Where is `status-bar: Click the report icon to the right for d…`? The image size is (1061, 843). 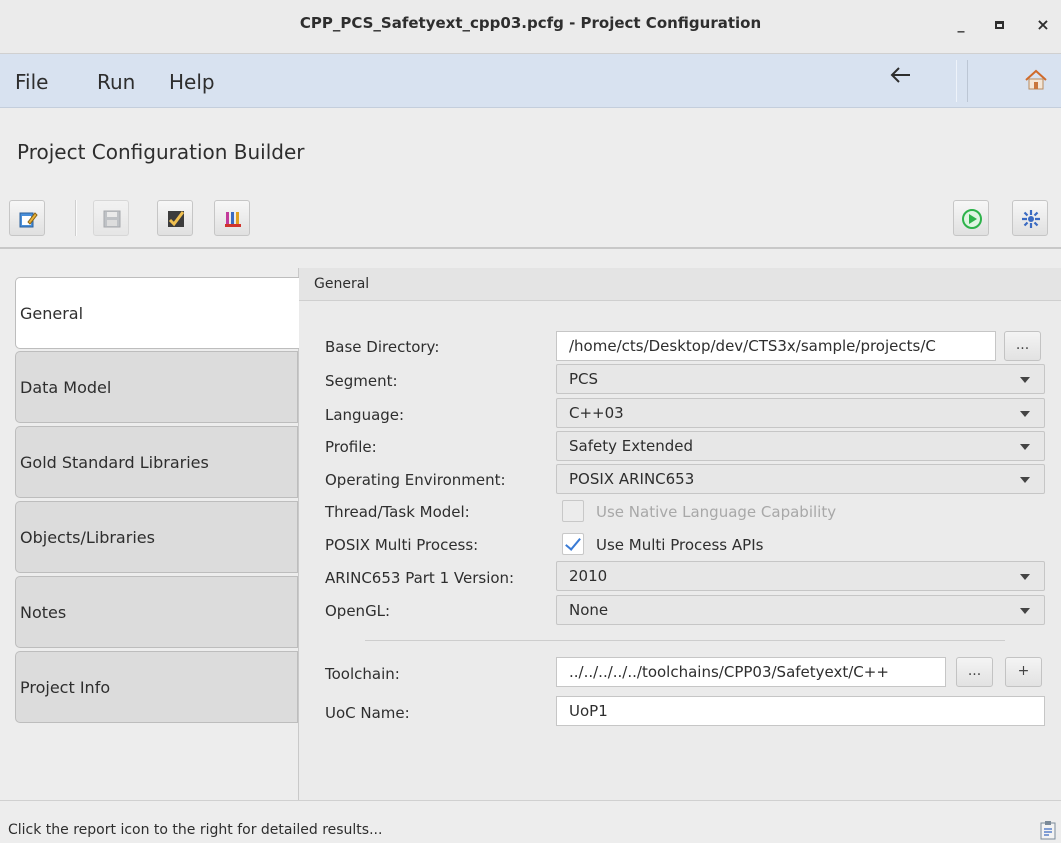
status-bar: Click the report icon to the right for d… is located at coordinates (530, 821).